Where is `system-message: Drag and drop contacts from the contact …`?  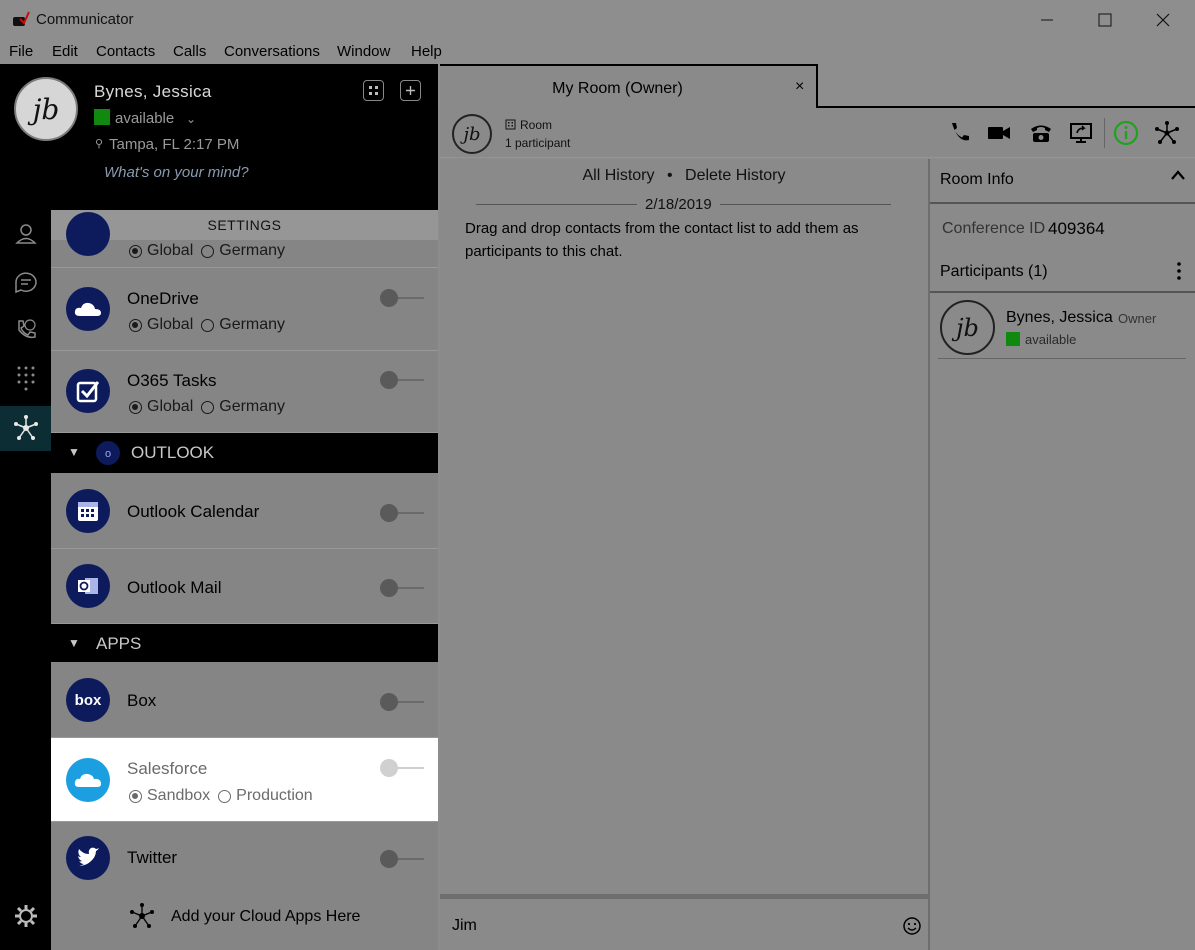 system-message: Drag and drop contacts from the contact … is located at coordinates (662, 240).